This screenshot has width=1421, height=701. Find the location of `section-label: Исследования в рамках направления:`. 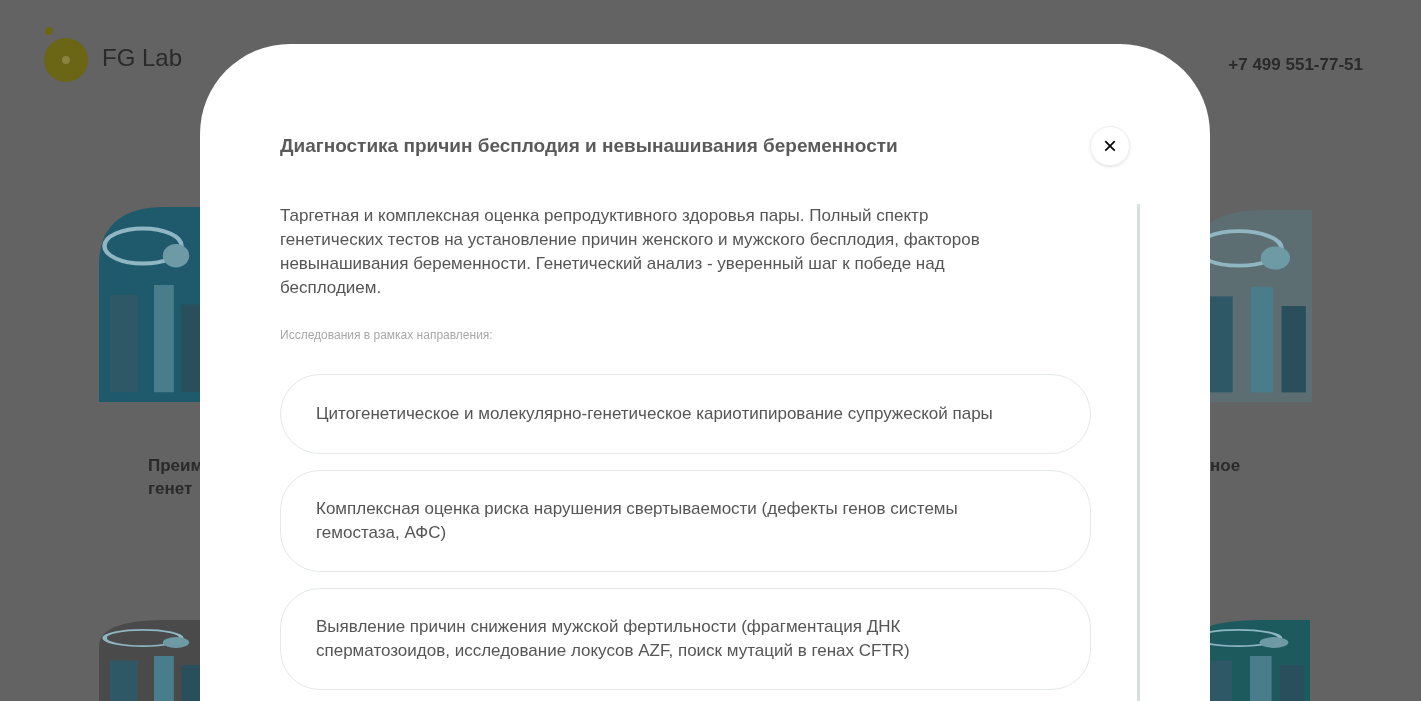

section-label: Исследования в рамках направления: is located at coordinates (387, 335).